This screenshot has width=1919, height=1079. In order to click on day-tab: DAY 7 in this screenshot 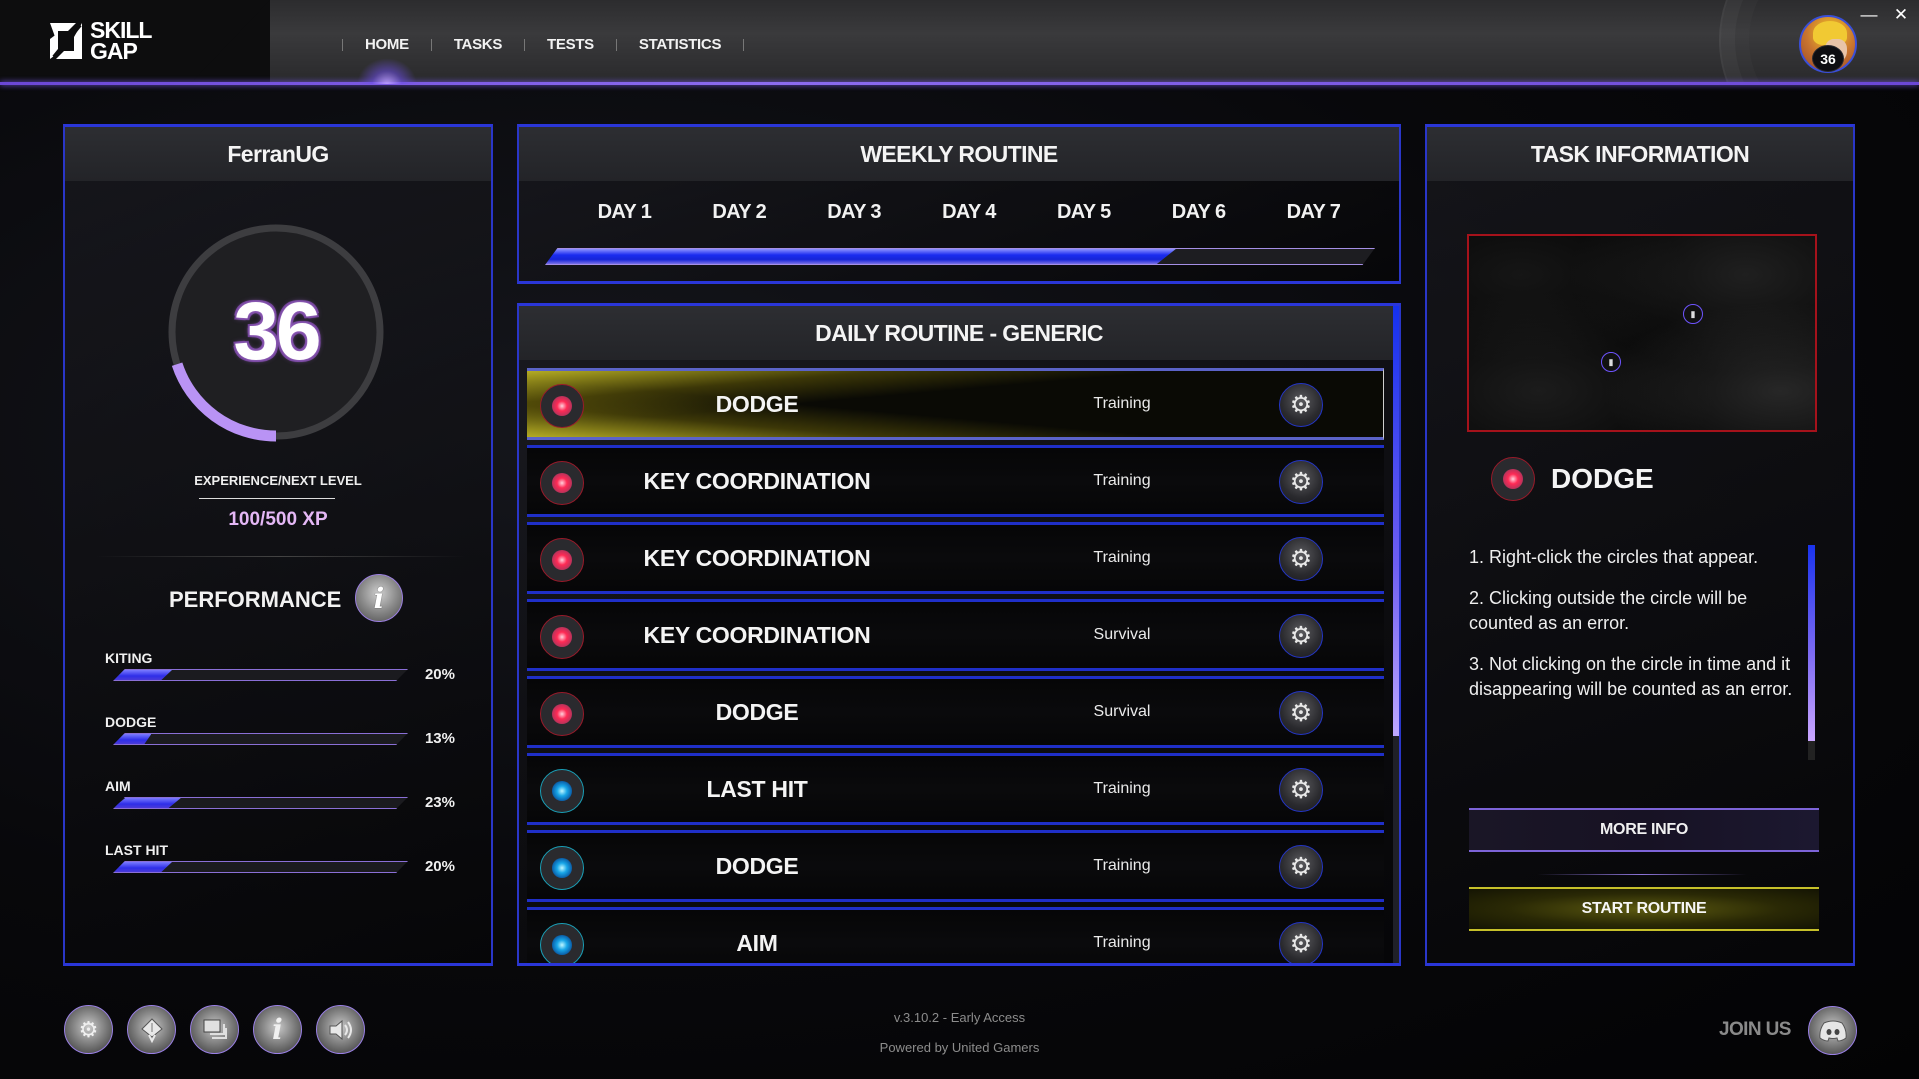, I will do `click(1314, 212)`.